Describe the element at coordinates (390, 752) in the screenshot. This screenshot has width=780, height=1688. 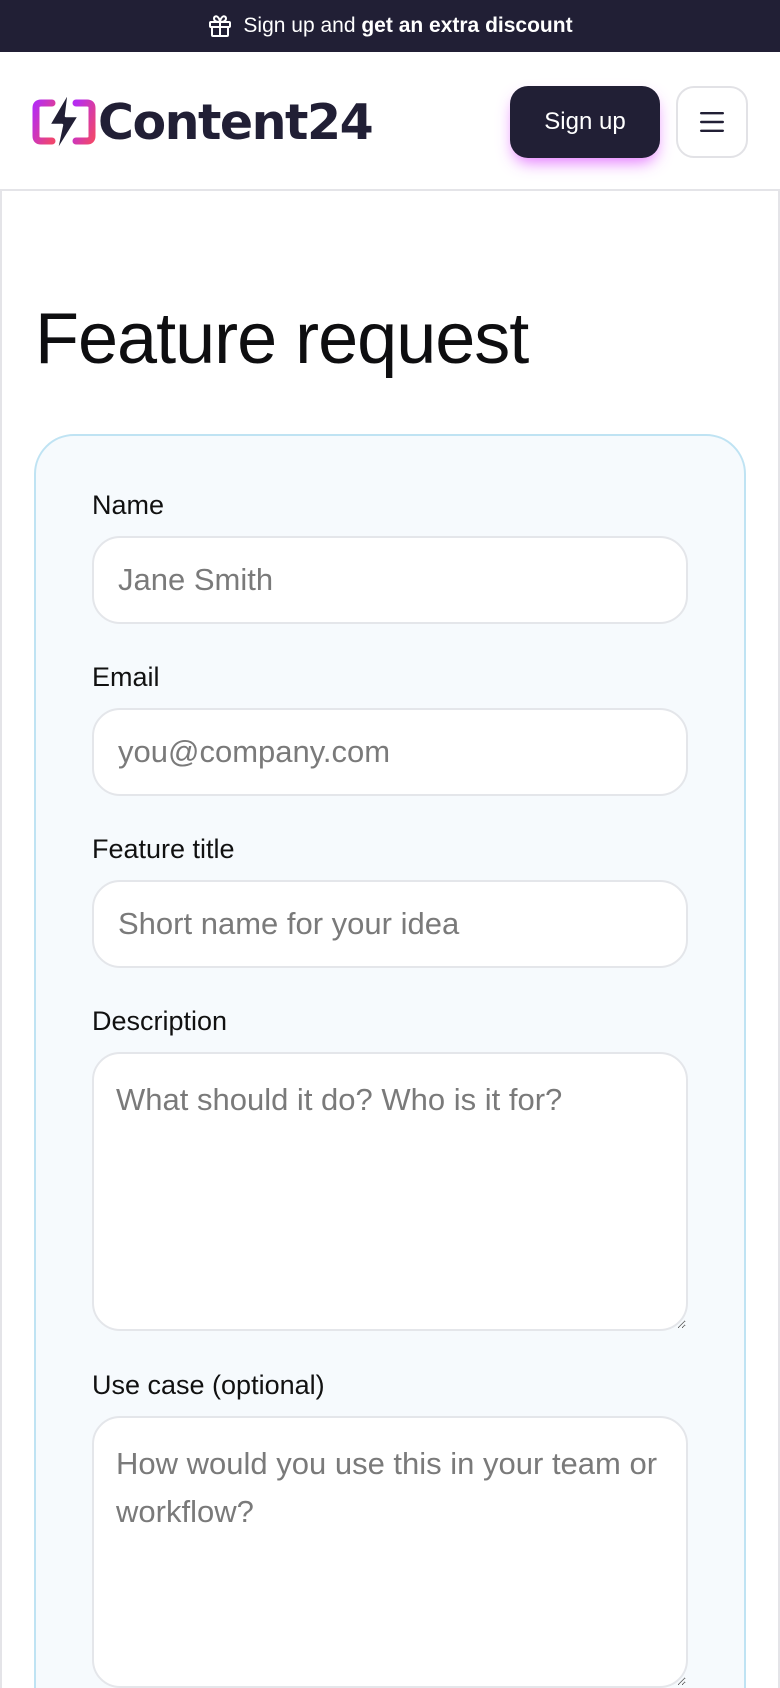
I see `email-input` at that location.